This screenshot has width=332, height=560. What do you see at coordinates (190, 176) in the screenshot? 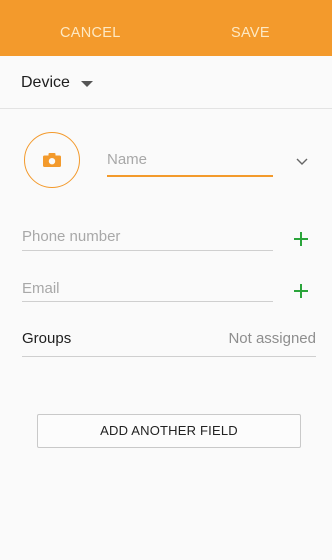
I see `name-input-underline` at bounding box center [190, 176].